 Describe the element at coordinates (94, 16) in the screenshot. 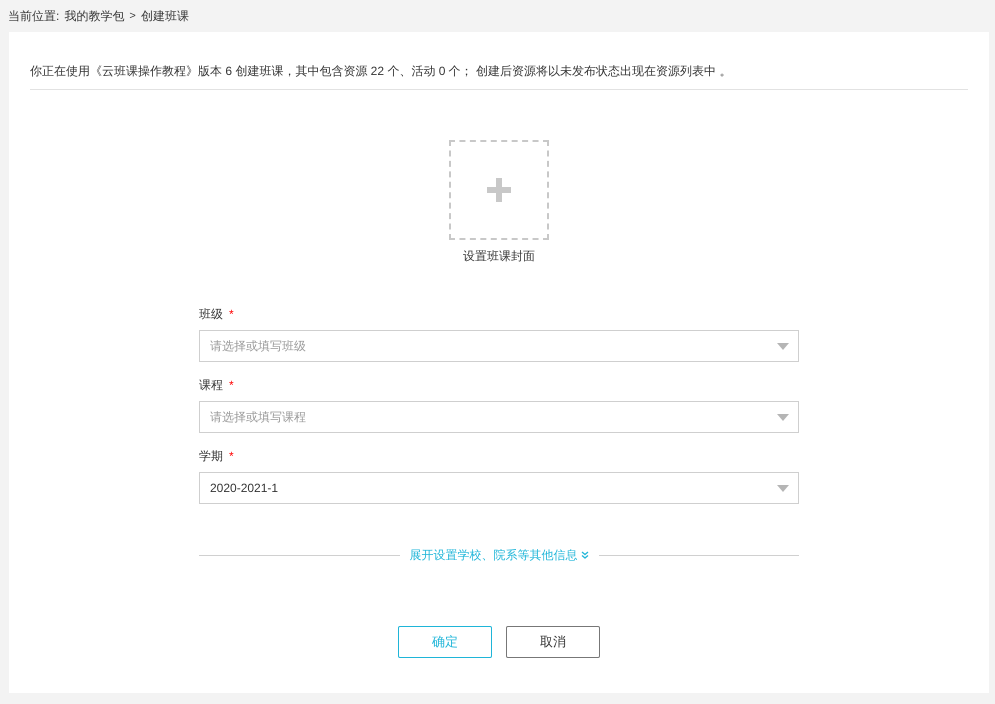

I see `breadcrumb-item: 我的教学包` at that location.